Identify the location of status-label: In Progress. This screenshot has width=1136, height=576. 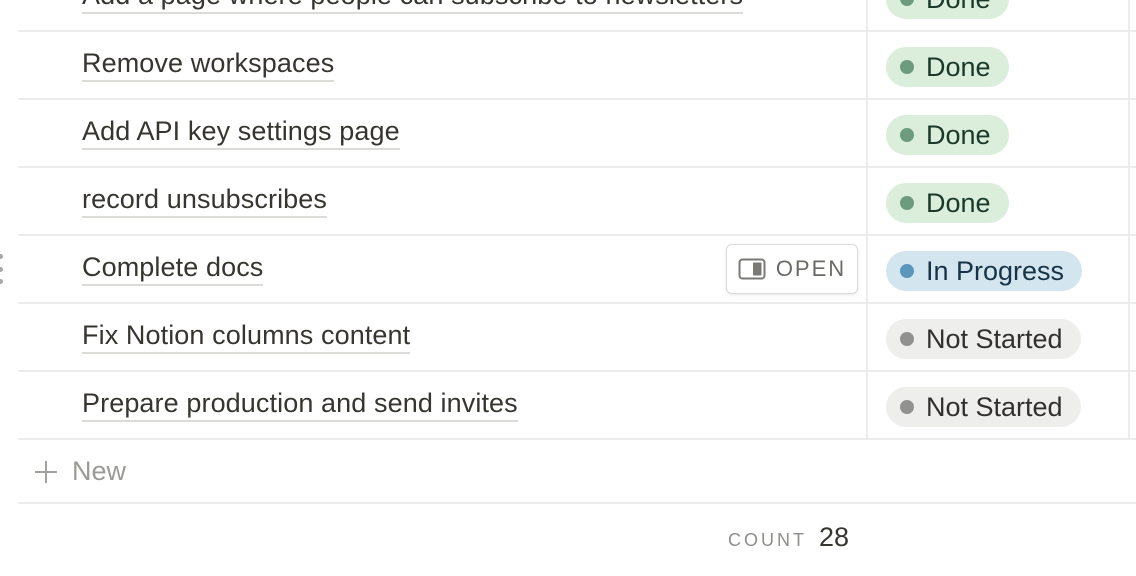
(995, 270).